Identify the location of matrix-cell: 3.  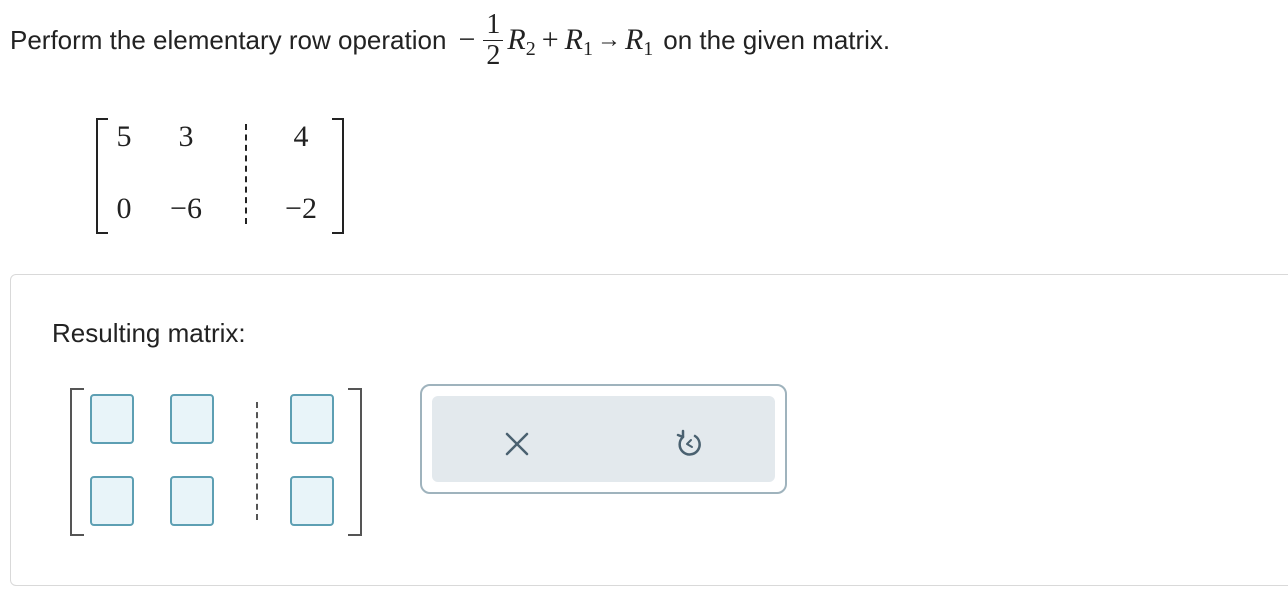
(186, 136).